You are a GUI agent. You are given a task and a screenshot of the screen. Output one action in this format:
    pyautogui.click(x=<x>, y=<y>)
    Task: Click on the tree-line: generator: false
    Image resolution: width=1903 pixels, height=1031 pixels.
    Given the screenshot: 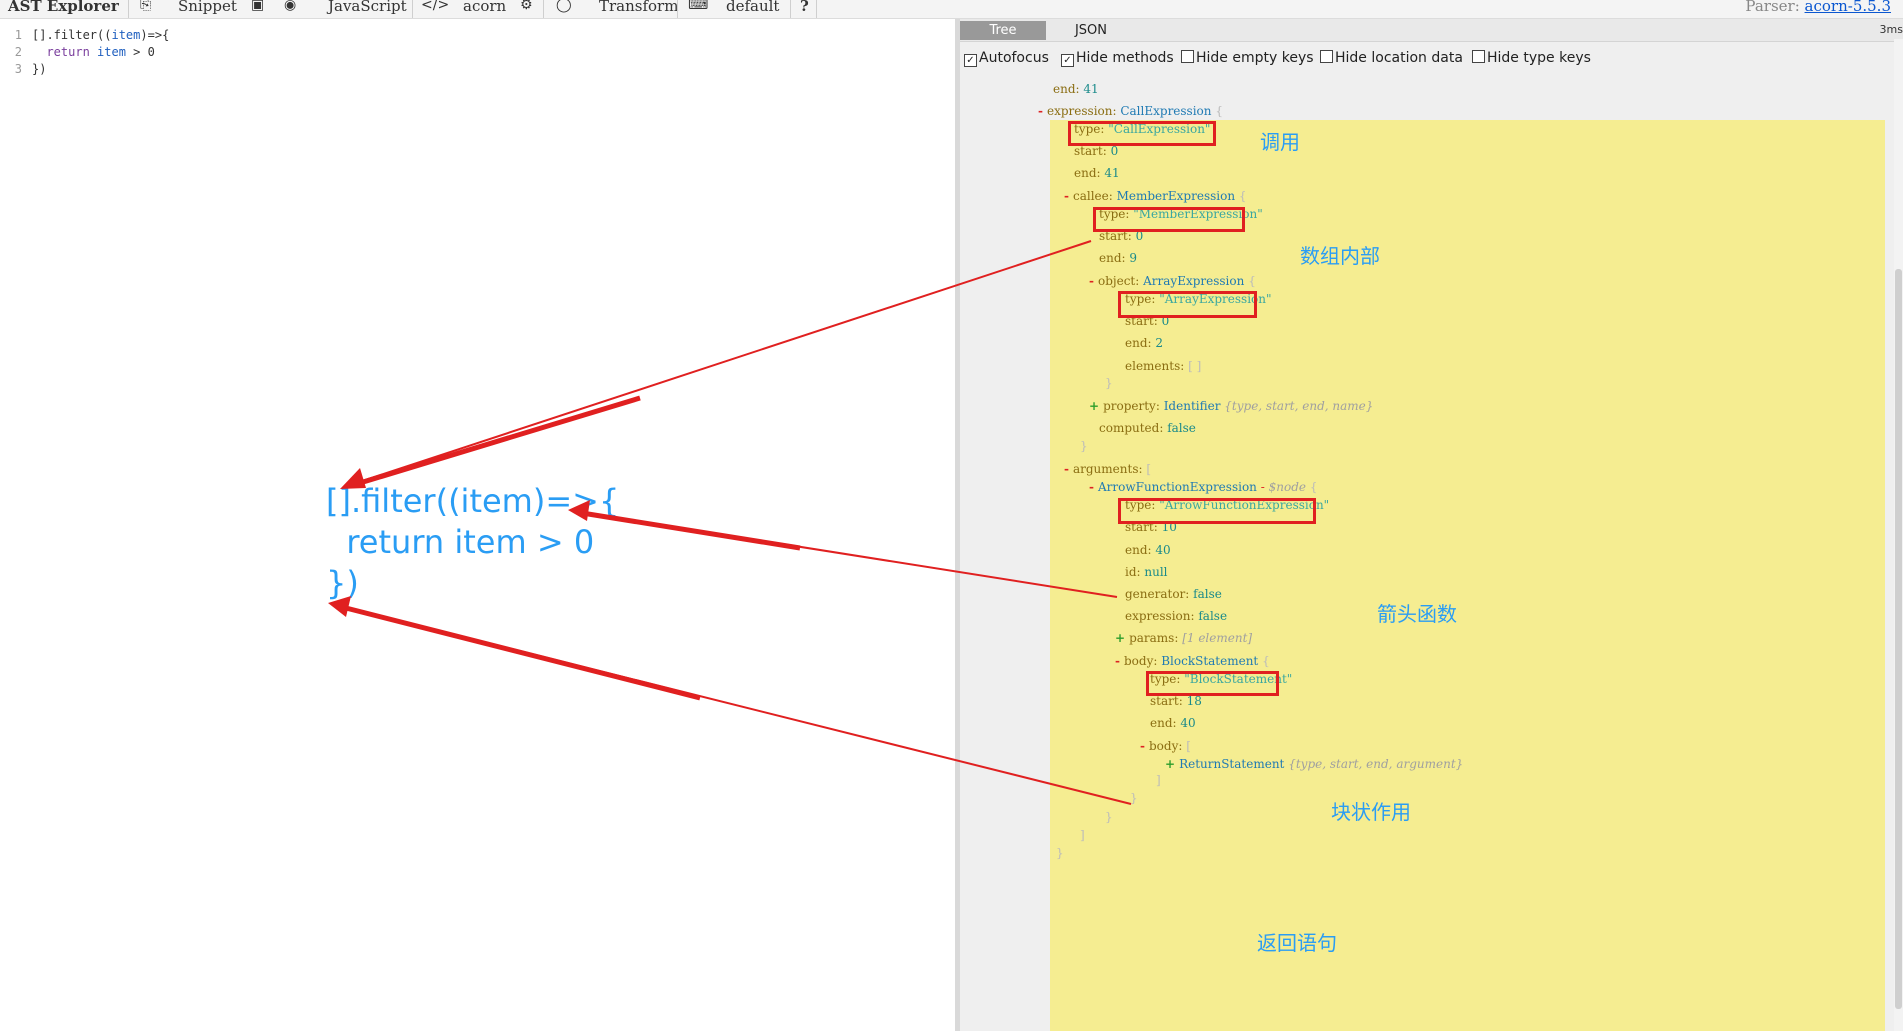 What is the action you would take?
    pyautogui.click(x=1173, y=594)
    